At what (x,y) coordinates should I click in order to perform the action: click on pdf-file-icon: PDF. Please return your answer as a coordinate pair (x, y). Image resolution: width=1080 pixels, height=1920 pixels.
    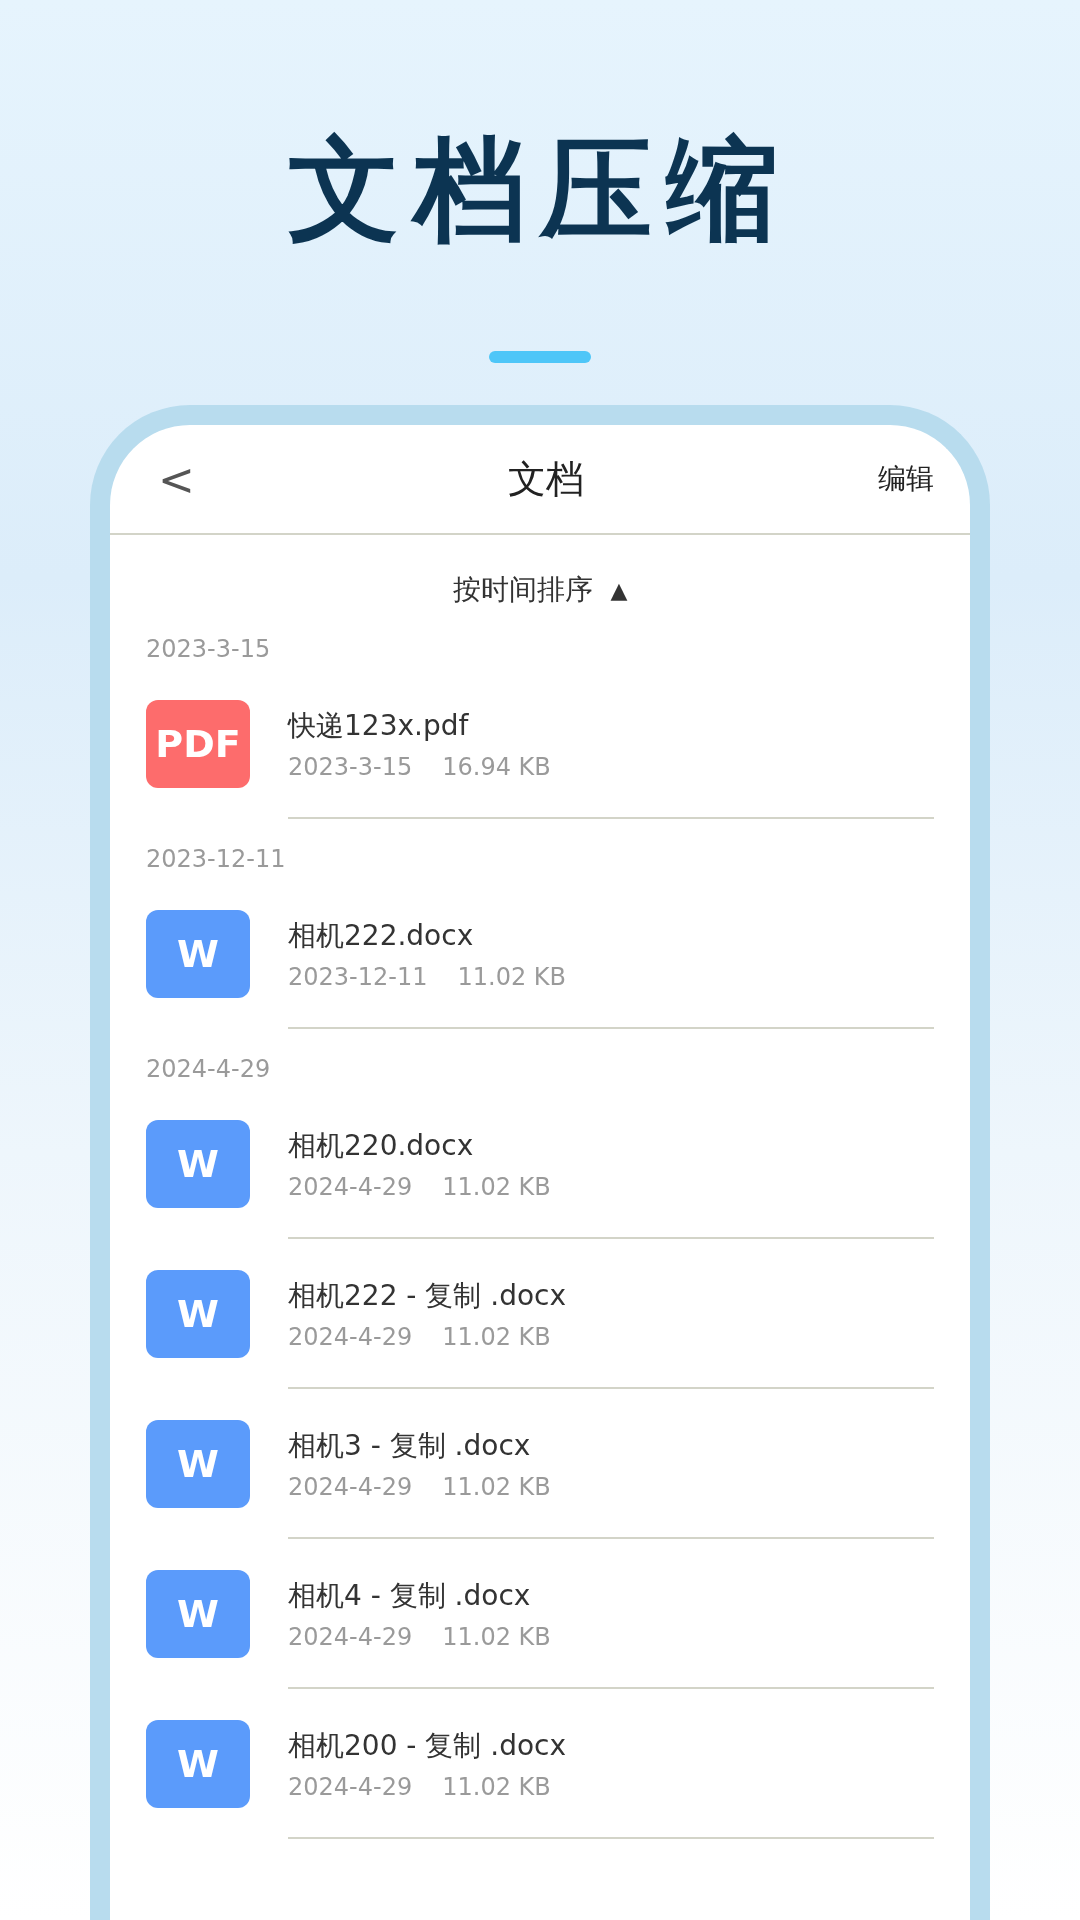
    Looking at the image, I should click on (198, 744).